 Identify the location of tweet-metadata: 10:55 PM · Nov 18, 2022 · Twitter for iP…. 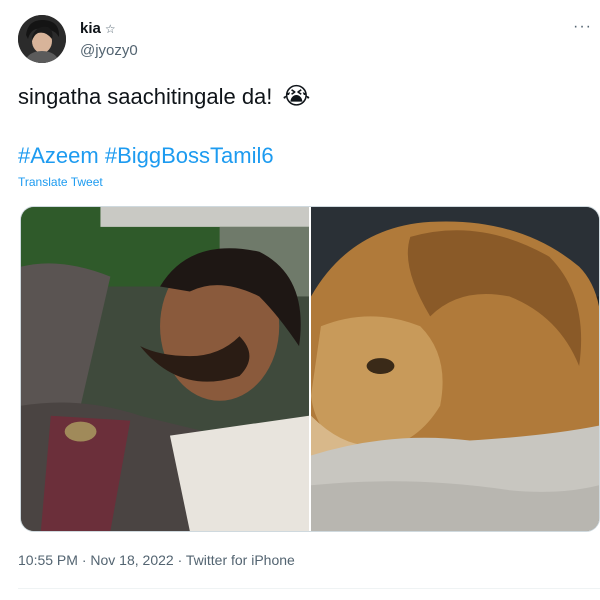
(156, 560).